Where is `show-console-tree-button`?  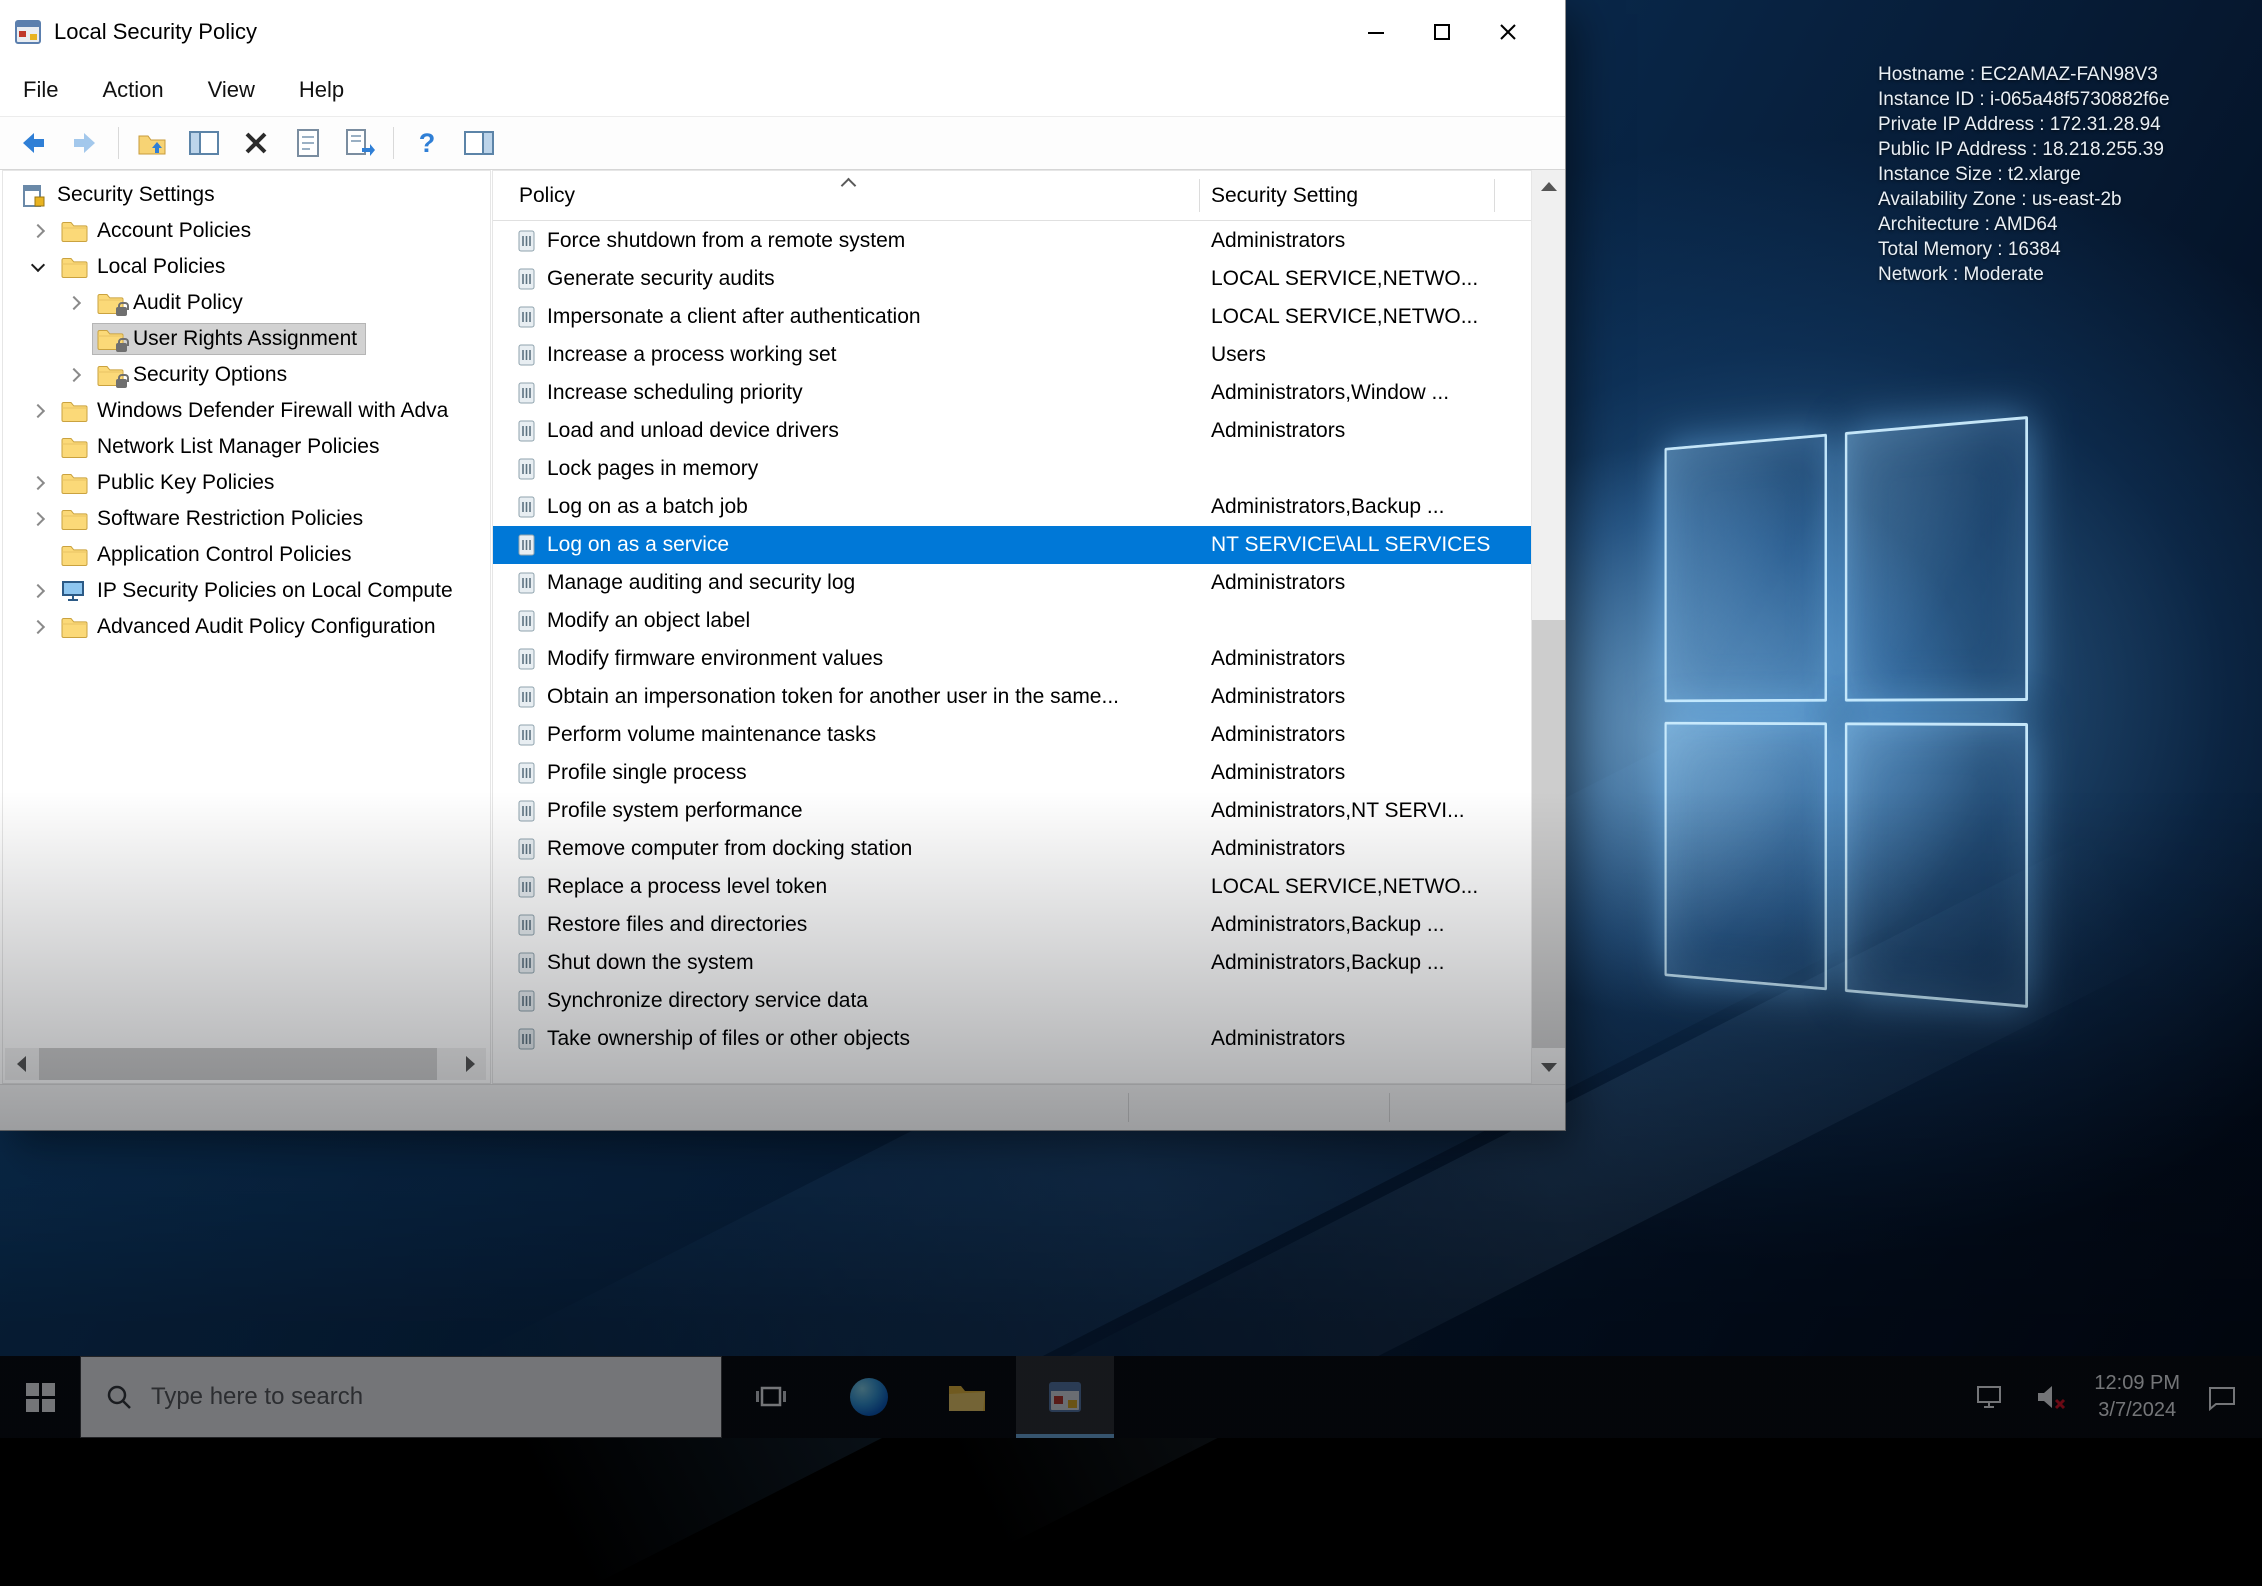 show-console-tree-button is located at coordinates (204, 143).